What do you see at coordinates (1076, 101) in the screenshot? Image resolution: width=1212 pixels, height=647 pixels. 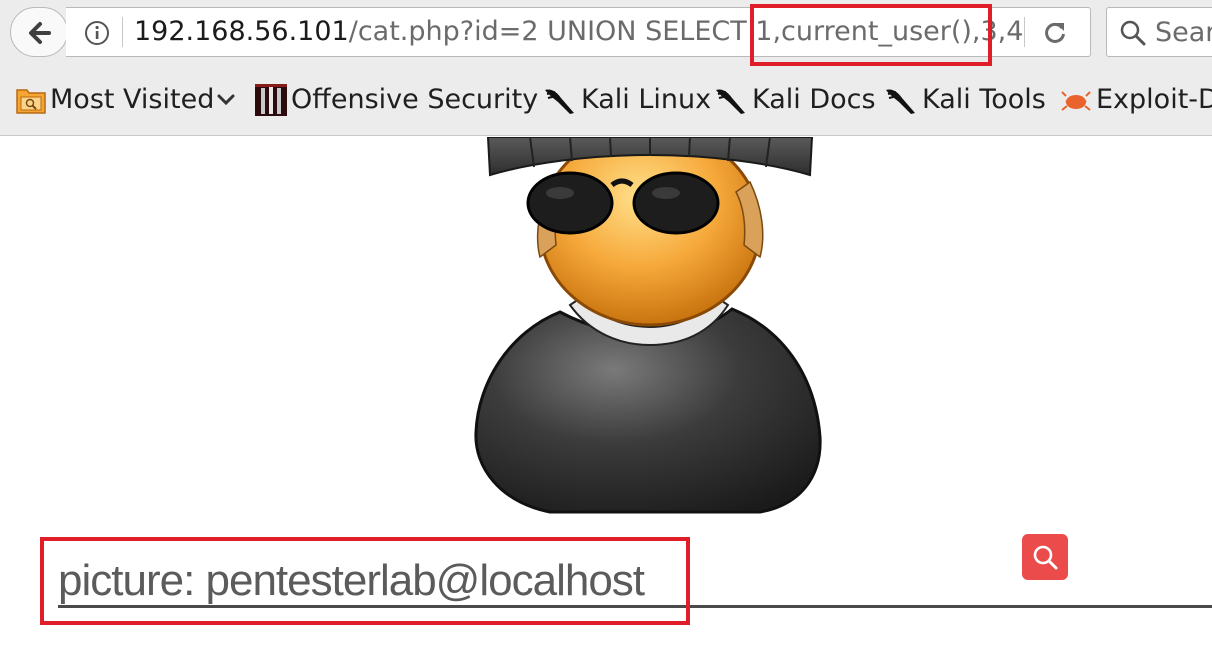 I see `exploit-db-icon` at bounding box center [1076, 101].